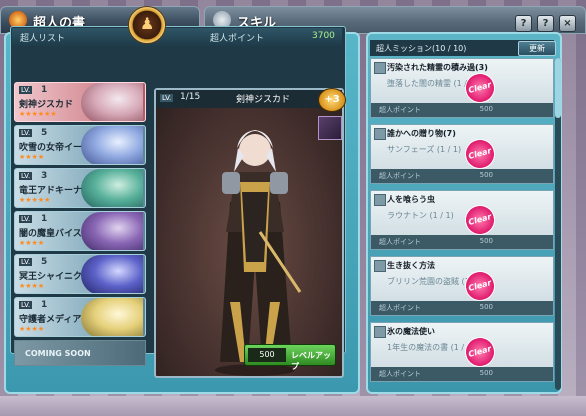  I want to click on hero-name: 冥王シャイニク, so click(51, 277).